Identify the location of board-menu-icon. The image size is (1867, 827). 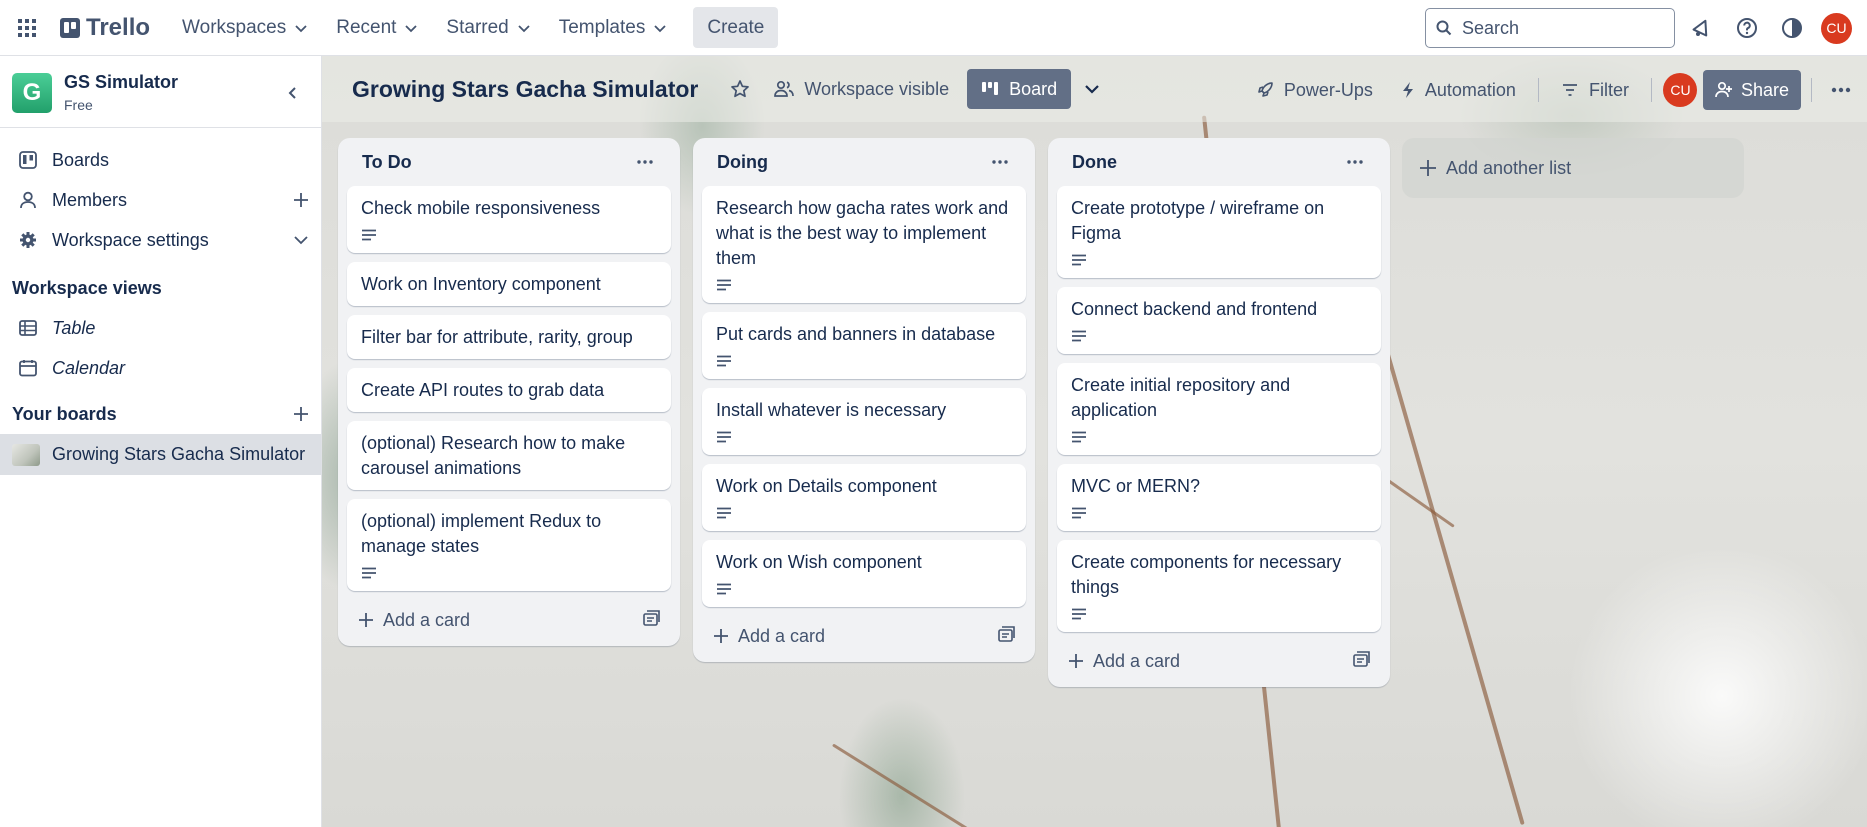
(1840, 90).